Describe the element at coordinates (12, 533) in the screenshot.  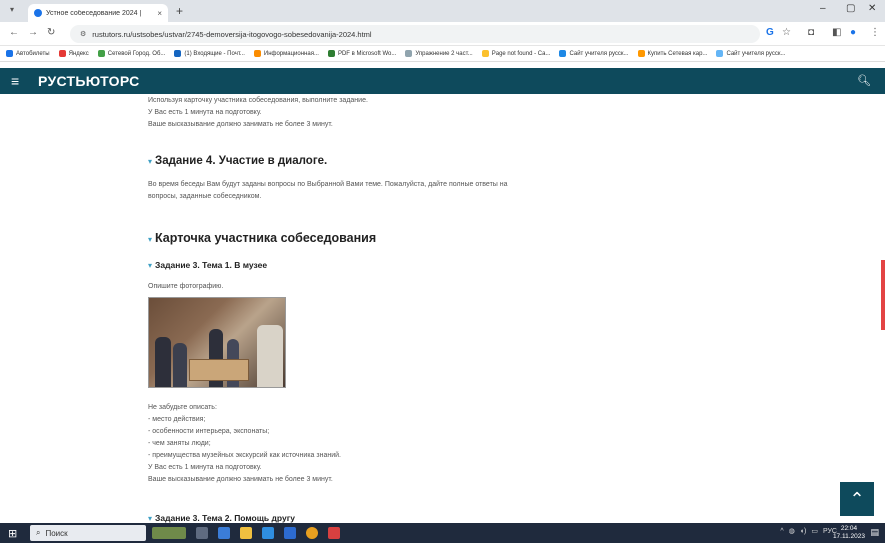
I see `windows-start-icon: ⊞` at that location.